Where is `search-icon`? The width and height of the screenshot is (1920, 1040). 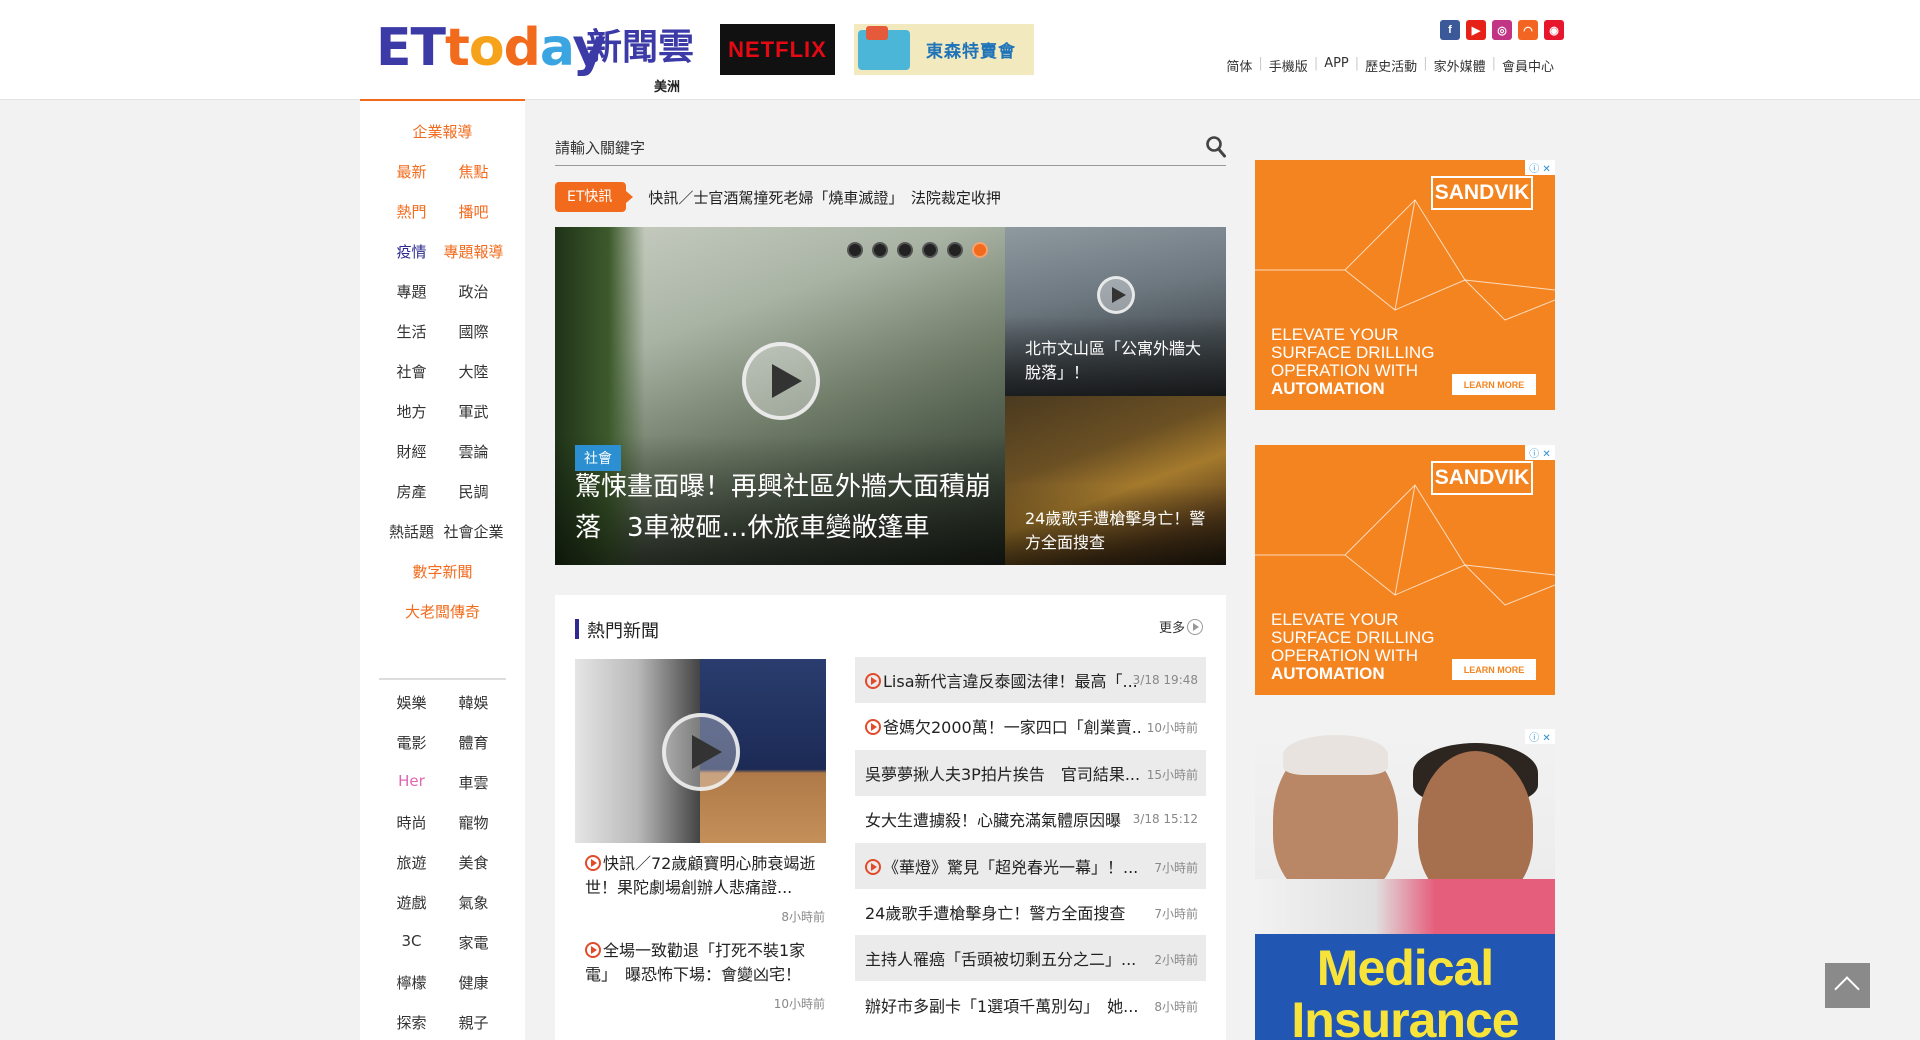
search-icon is located at coordinates (1216, 147).